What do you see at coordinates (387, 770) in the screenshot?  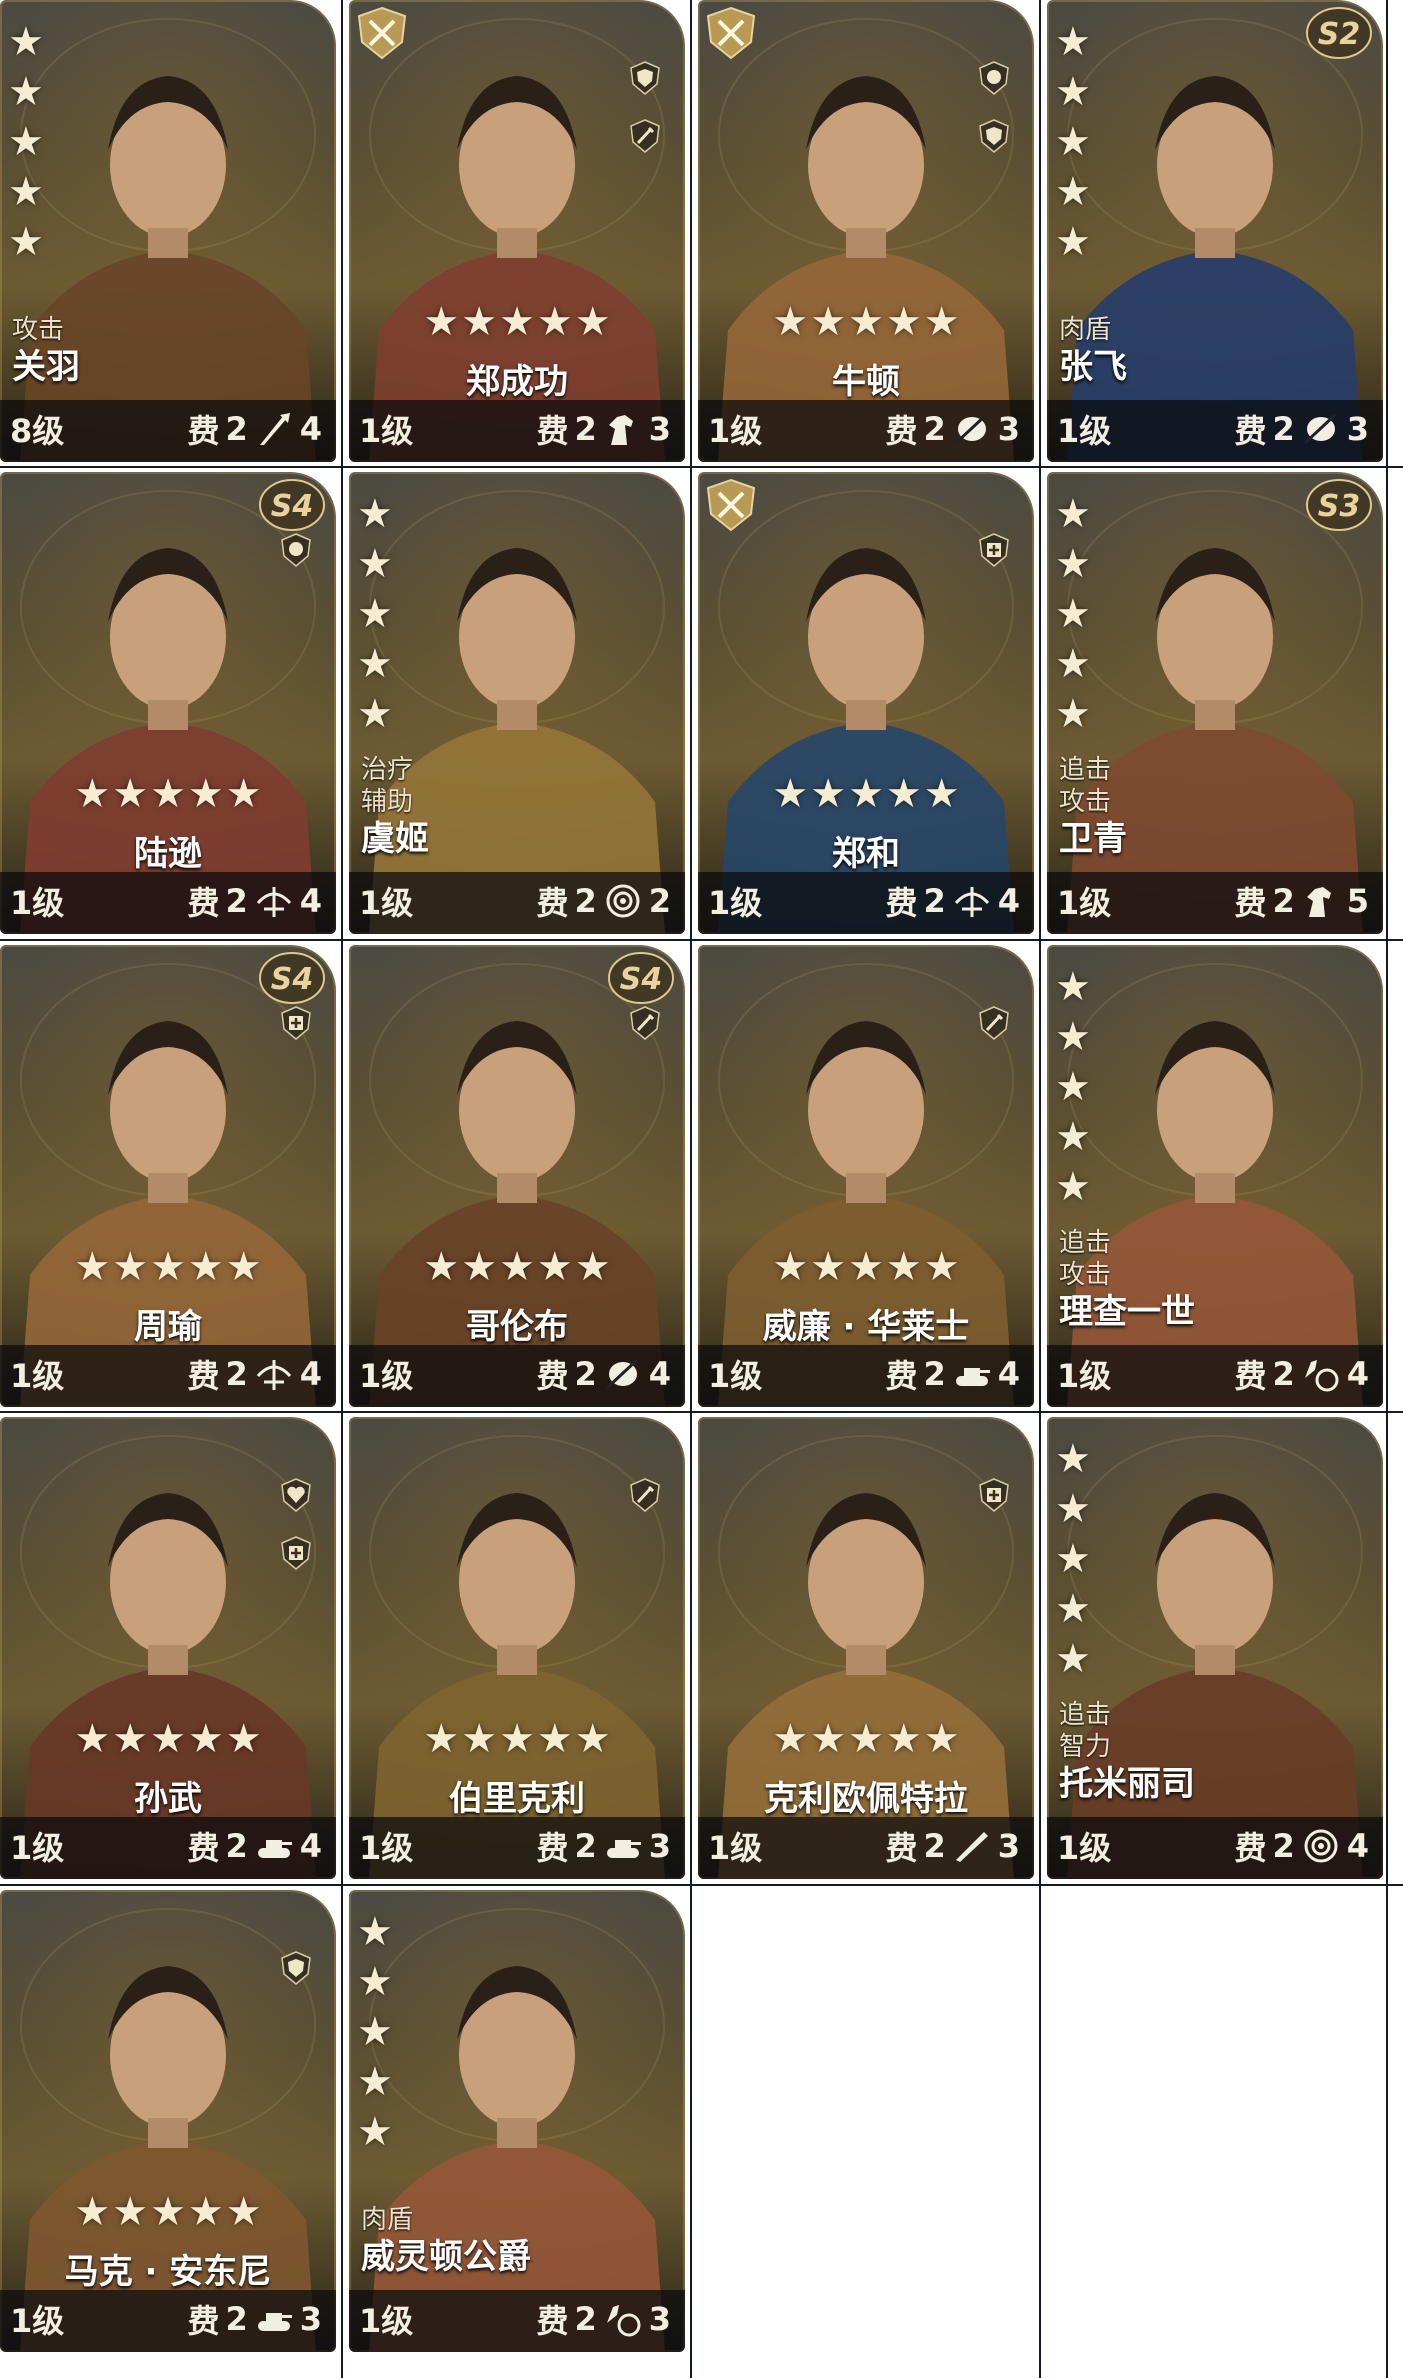 I see `hero-role-tag: 治疗` at bounding box center [387, 770].